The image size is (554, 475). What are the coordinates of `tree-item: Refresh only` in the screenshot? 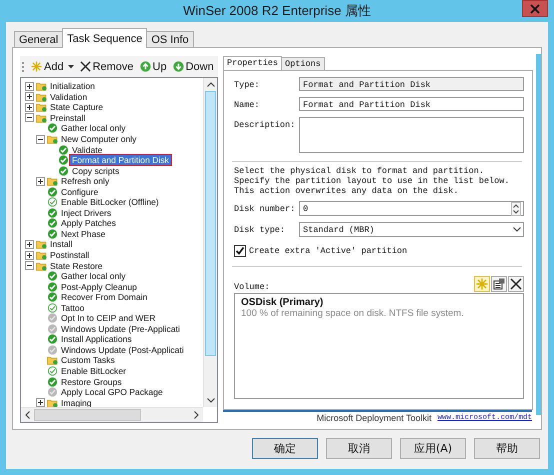 It's located at (85, 181).